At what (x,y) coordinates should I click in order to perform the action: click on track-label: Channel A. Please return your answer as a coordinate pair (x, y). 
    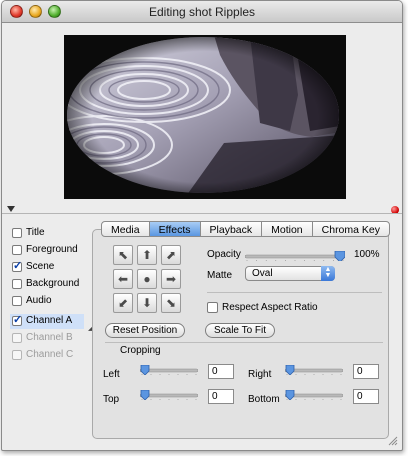
    Looking at the image, I should click on (49, 320).